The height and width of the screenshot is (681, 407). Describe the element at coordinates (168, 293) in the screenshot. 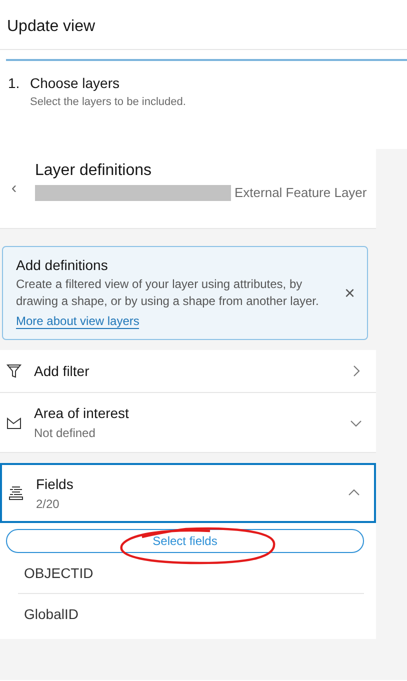

I see `notice-text: Create a filtered view of your layer using attributes, by drawing a shape, or by using a shape from another layer.` at that location.